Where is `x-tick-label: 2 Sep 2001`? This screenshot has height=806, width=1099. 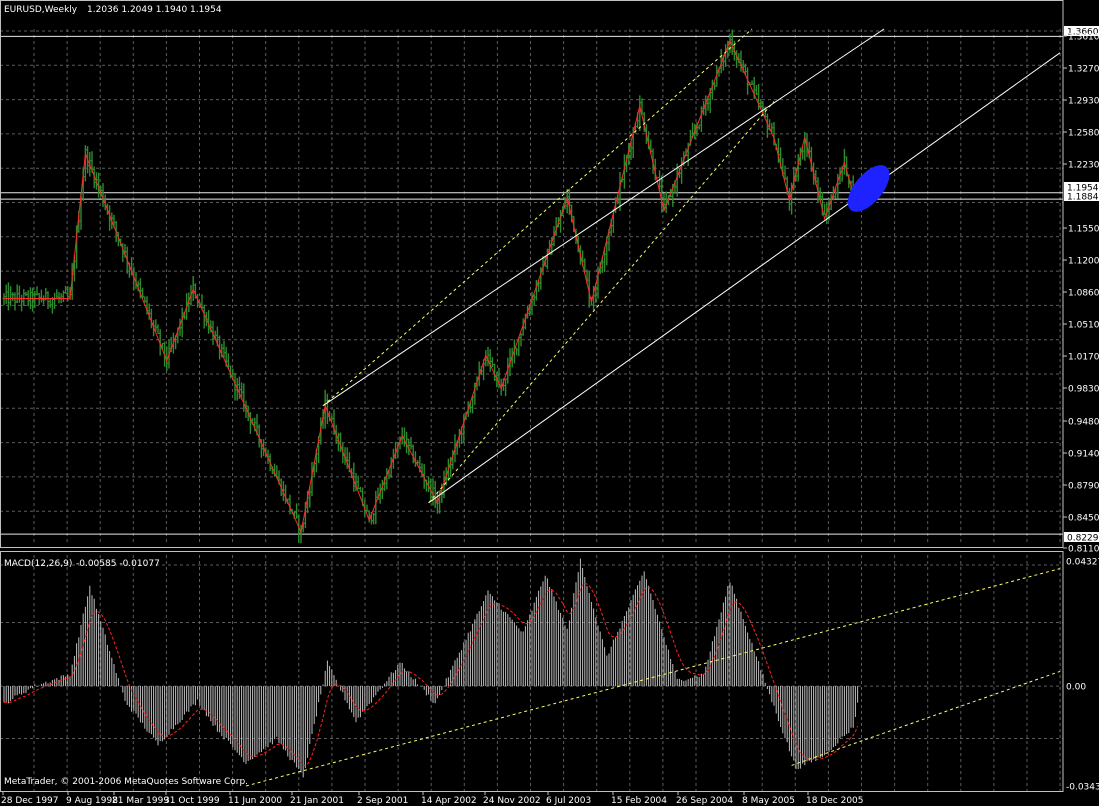
x-tick-label: 2 Sep 2001 is located at coordinates (382, 801).